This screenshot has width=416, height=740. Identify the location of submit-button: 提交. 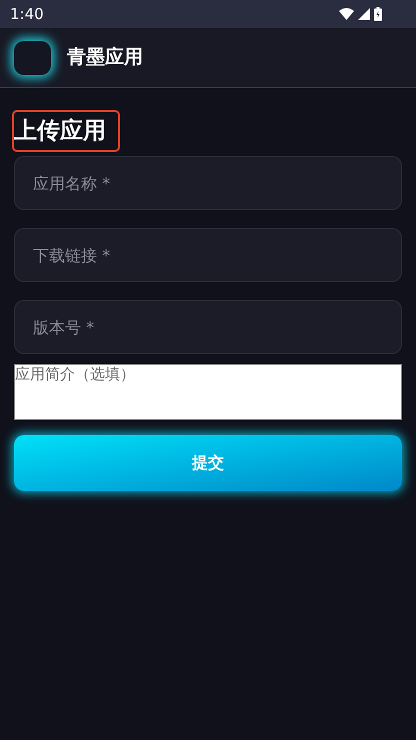
(208, 463).